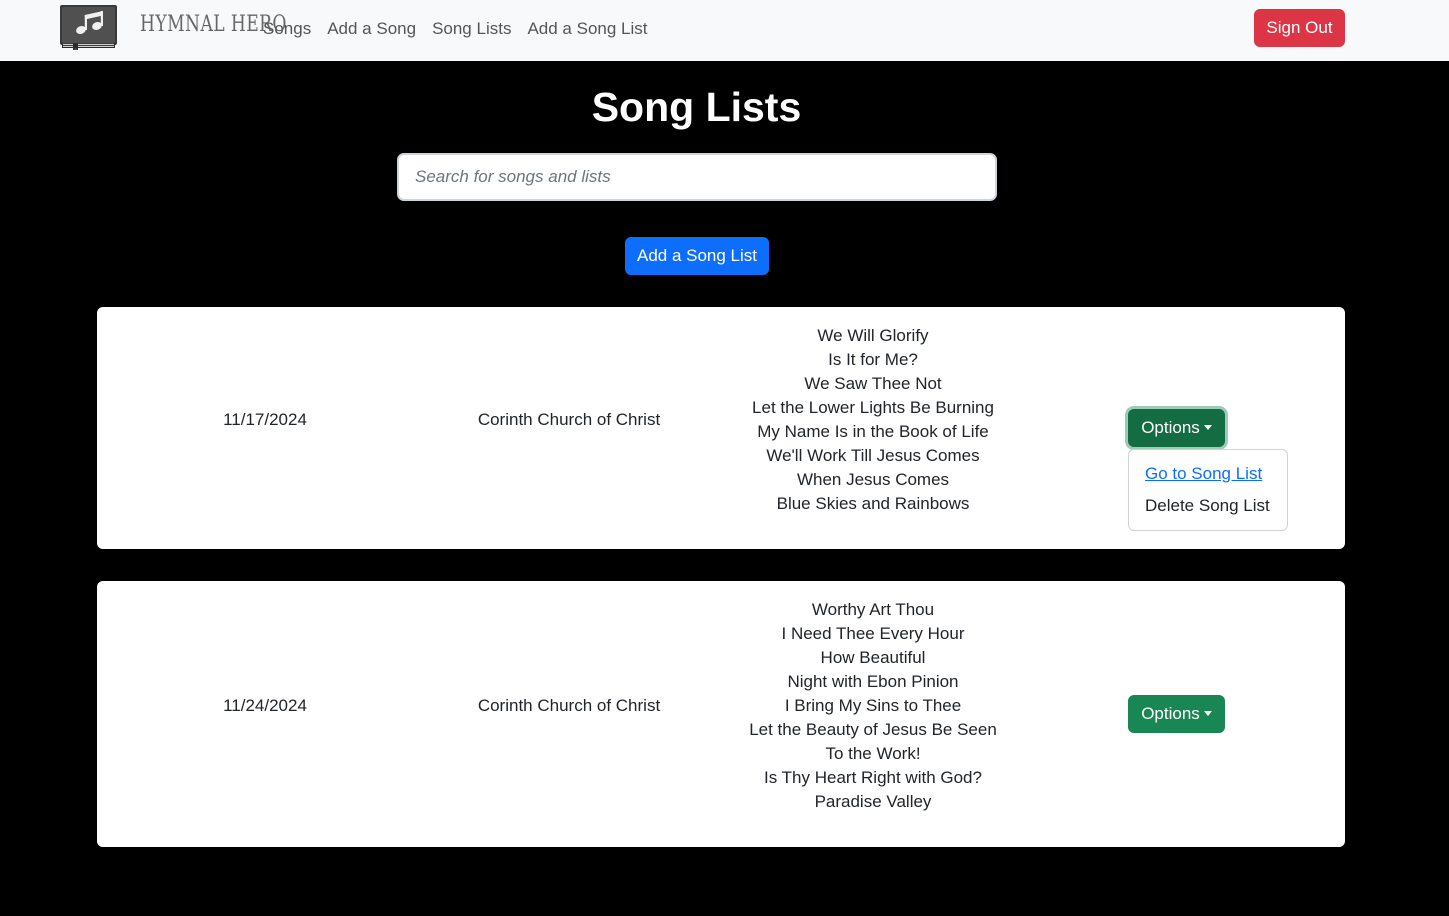  What do you see at coordinates (1208, 474) in the screenshot?
I see `go-to-song-list-link: Go to Song List` at bounding box center [1208, 474].